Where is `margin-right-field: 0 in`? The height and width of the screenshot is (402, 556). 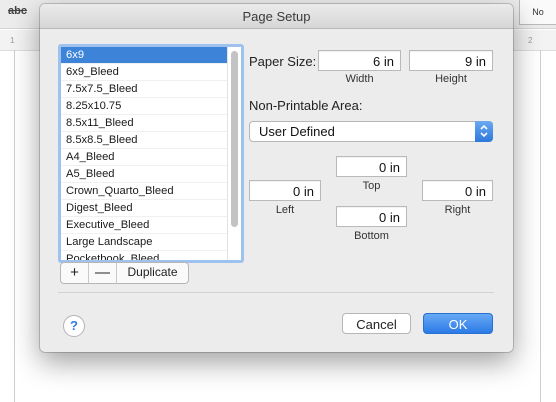 margin-right-field: 0 in is located at coordinates (457, 190).